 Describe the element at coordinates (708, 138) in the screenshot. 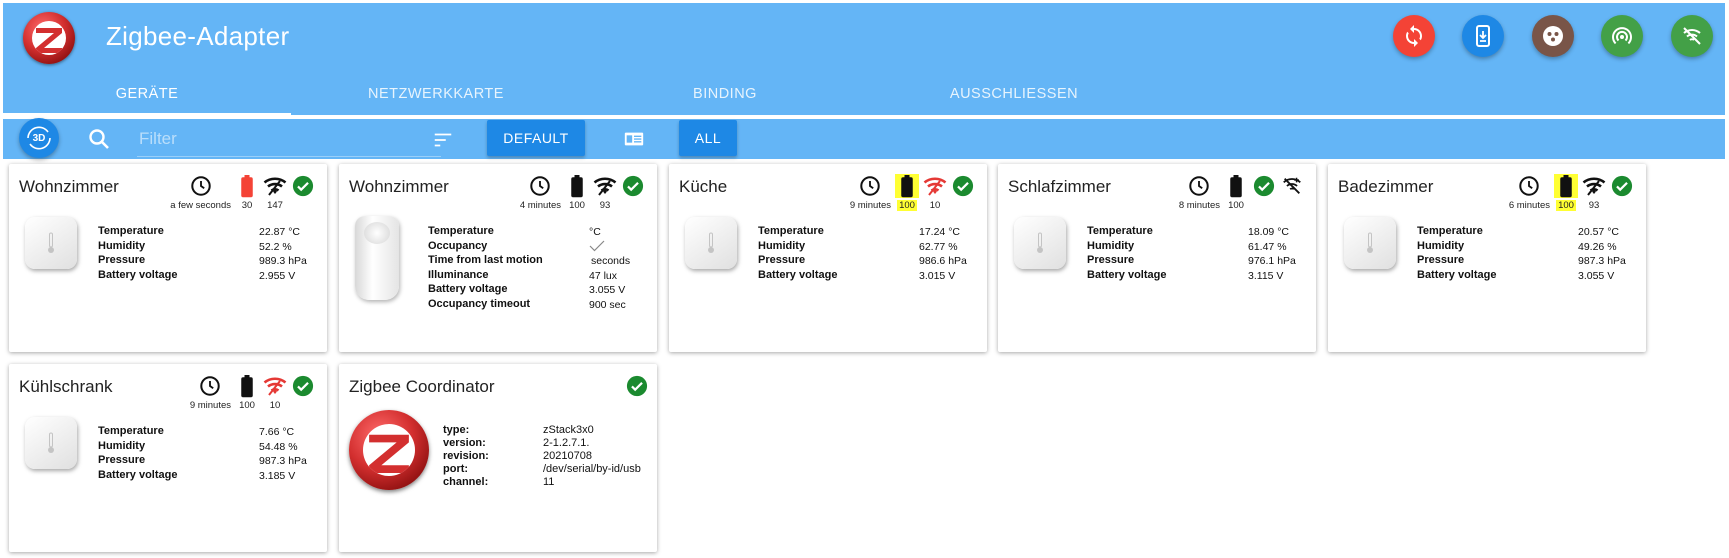

I see `all-button: ALL` at that location.